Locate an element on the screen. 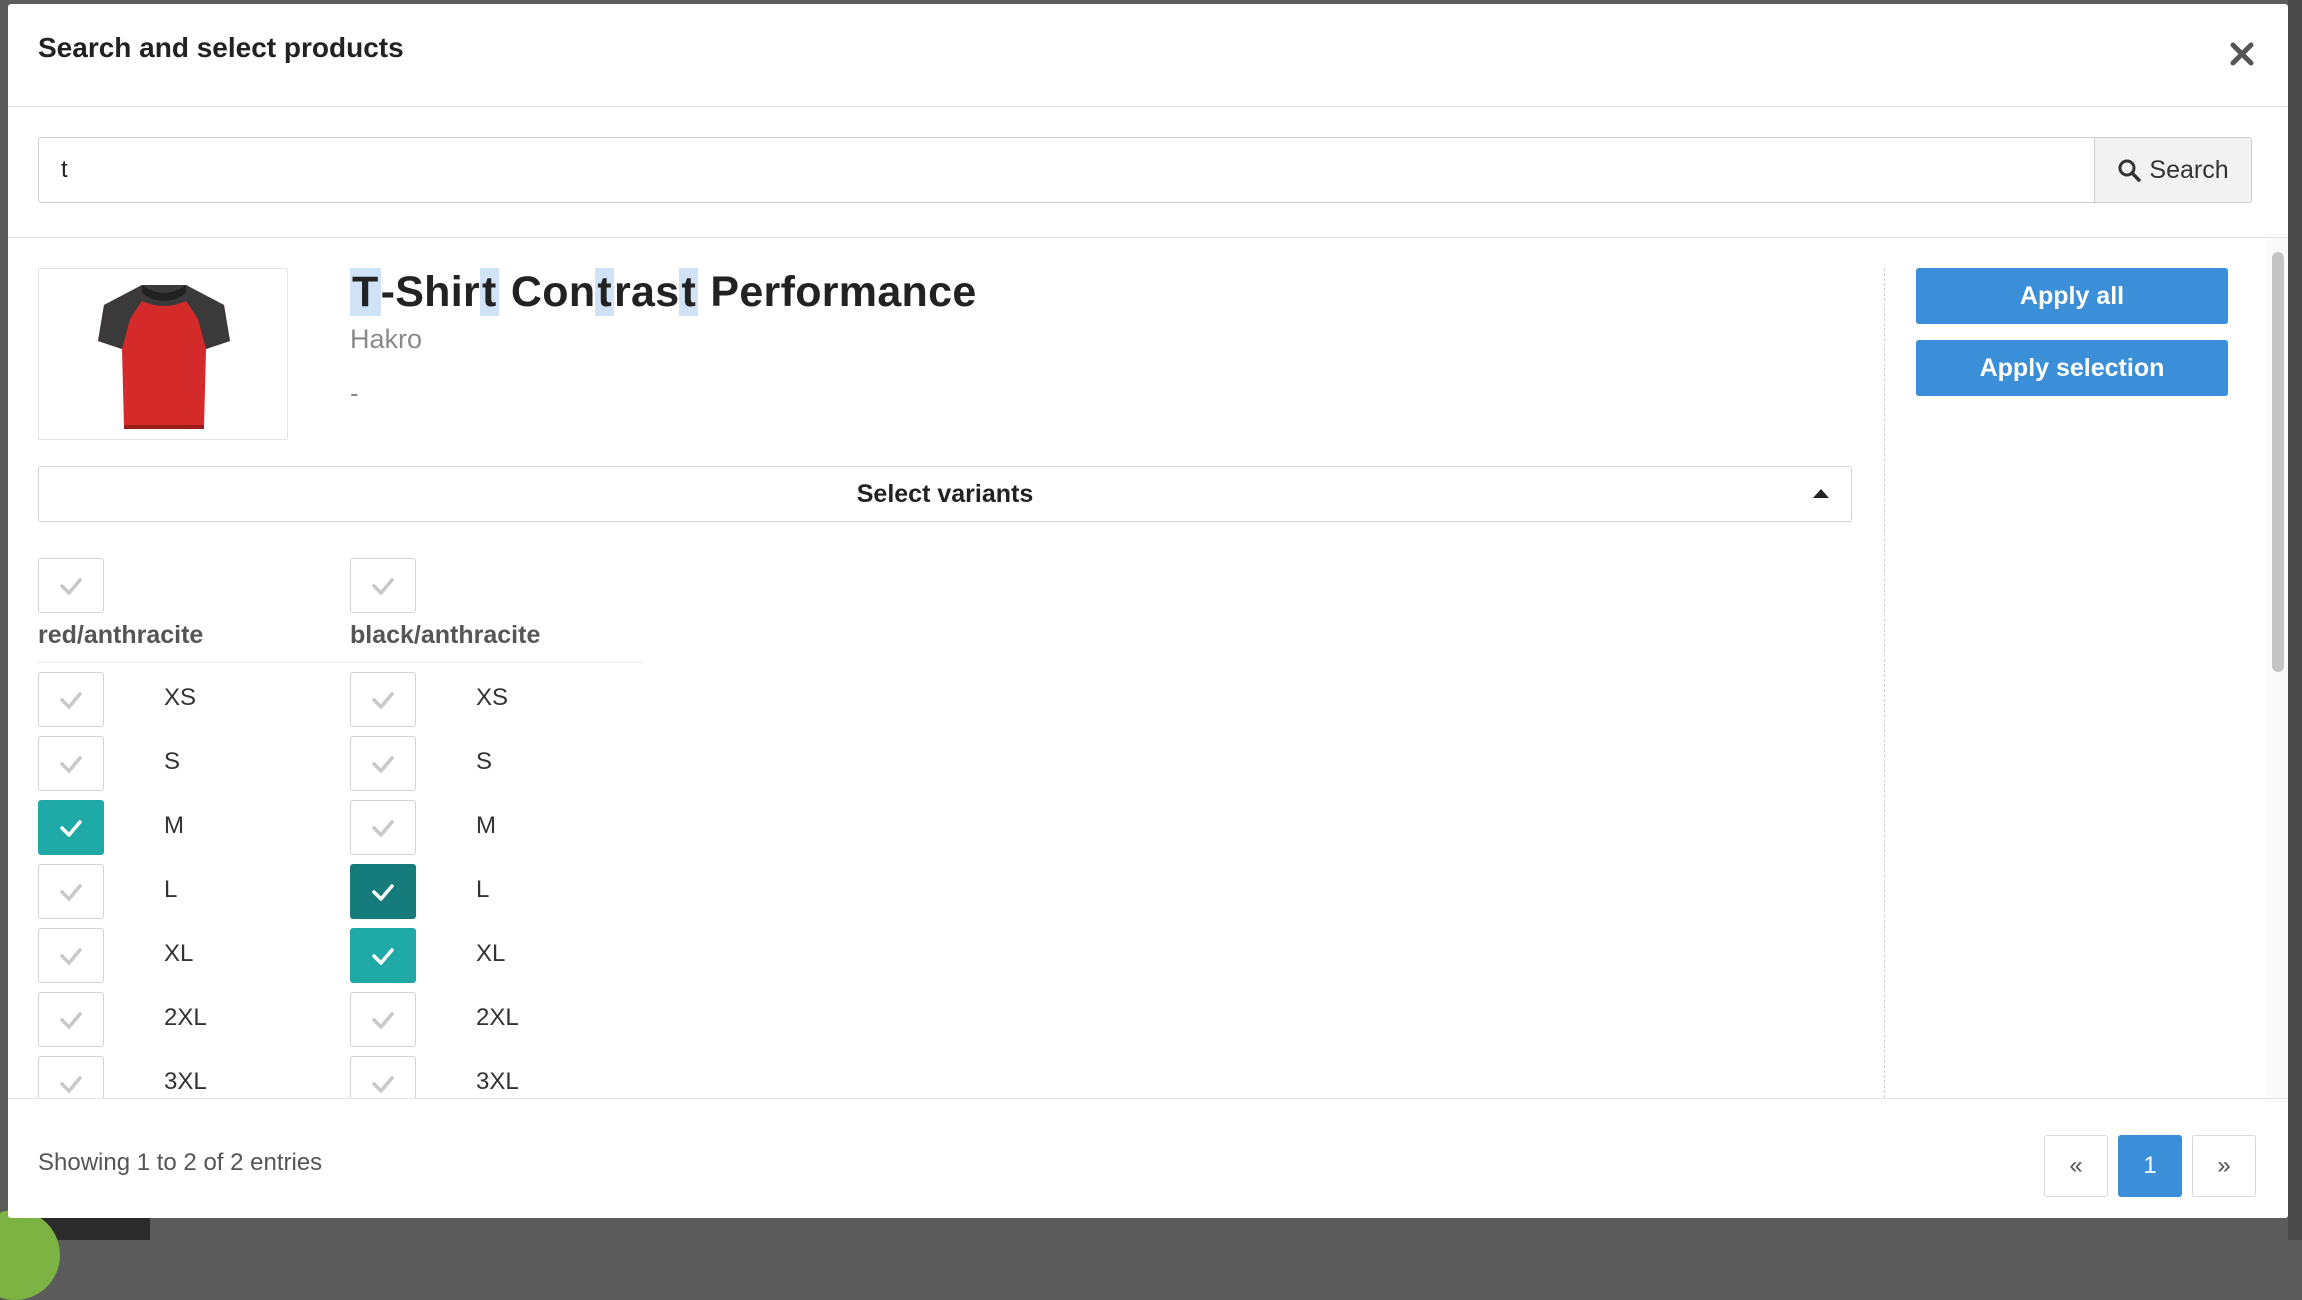 This screenshot has width=2302, height=1300. tshirt-image is located at coordinates (164, 357).